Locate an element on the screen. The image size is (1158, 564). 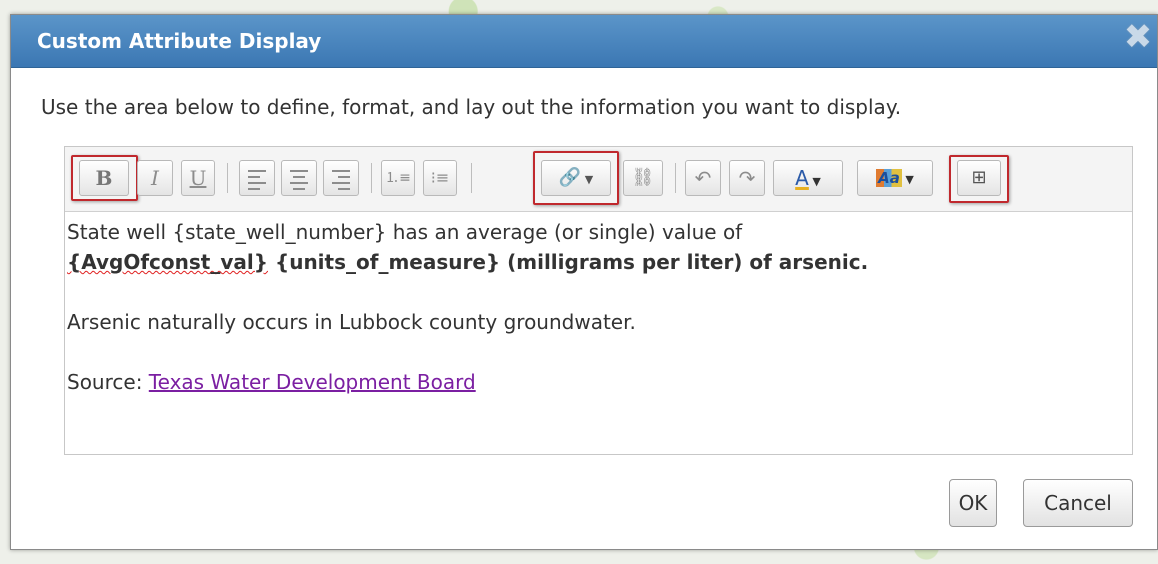
unlink-button: ⛓ is located at coordinates (643, 178).